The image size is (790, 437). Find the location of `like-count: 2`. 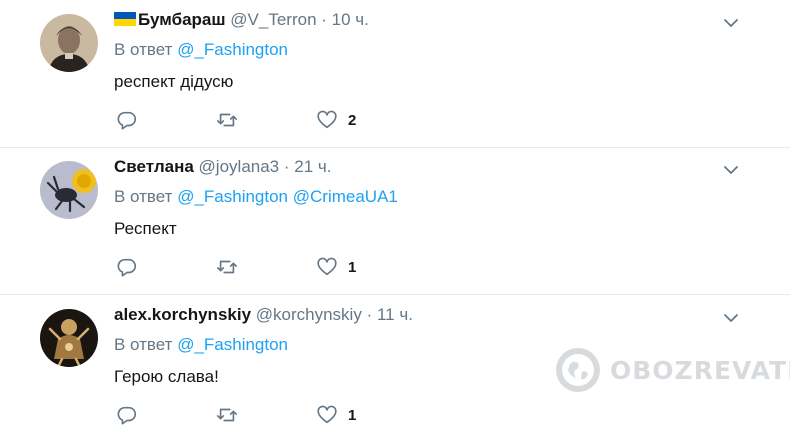

like-count: 2 is located at coordinates (352, 120).